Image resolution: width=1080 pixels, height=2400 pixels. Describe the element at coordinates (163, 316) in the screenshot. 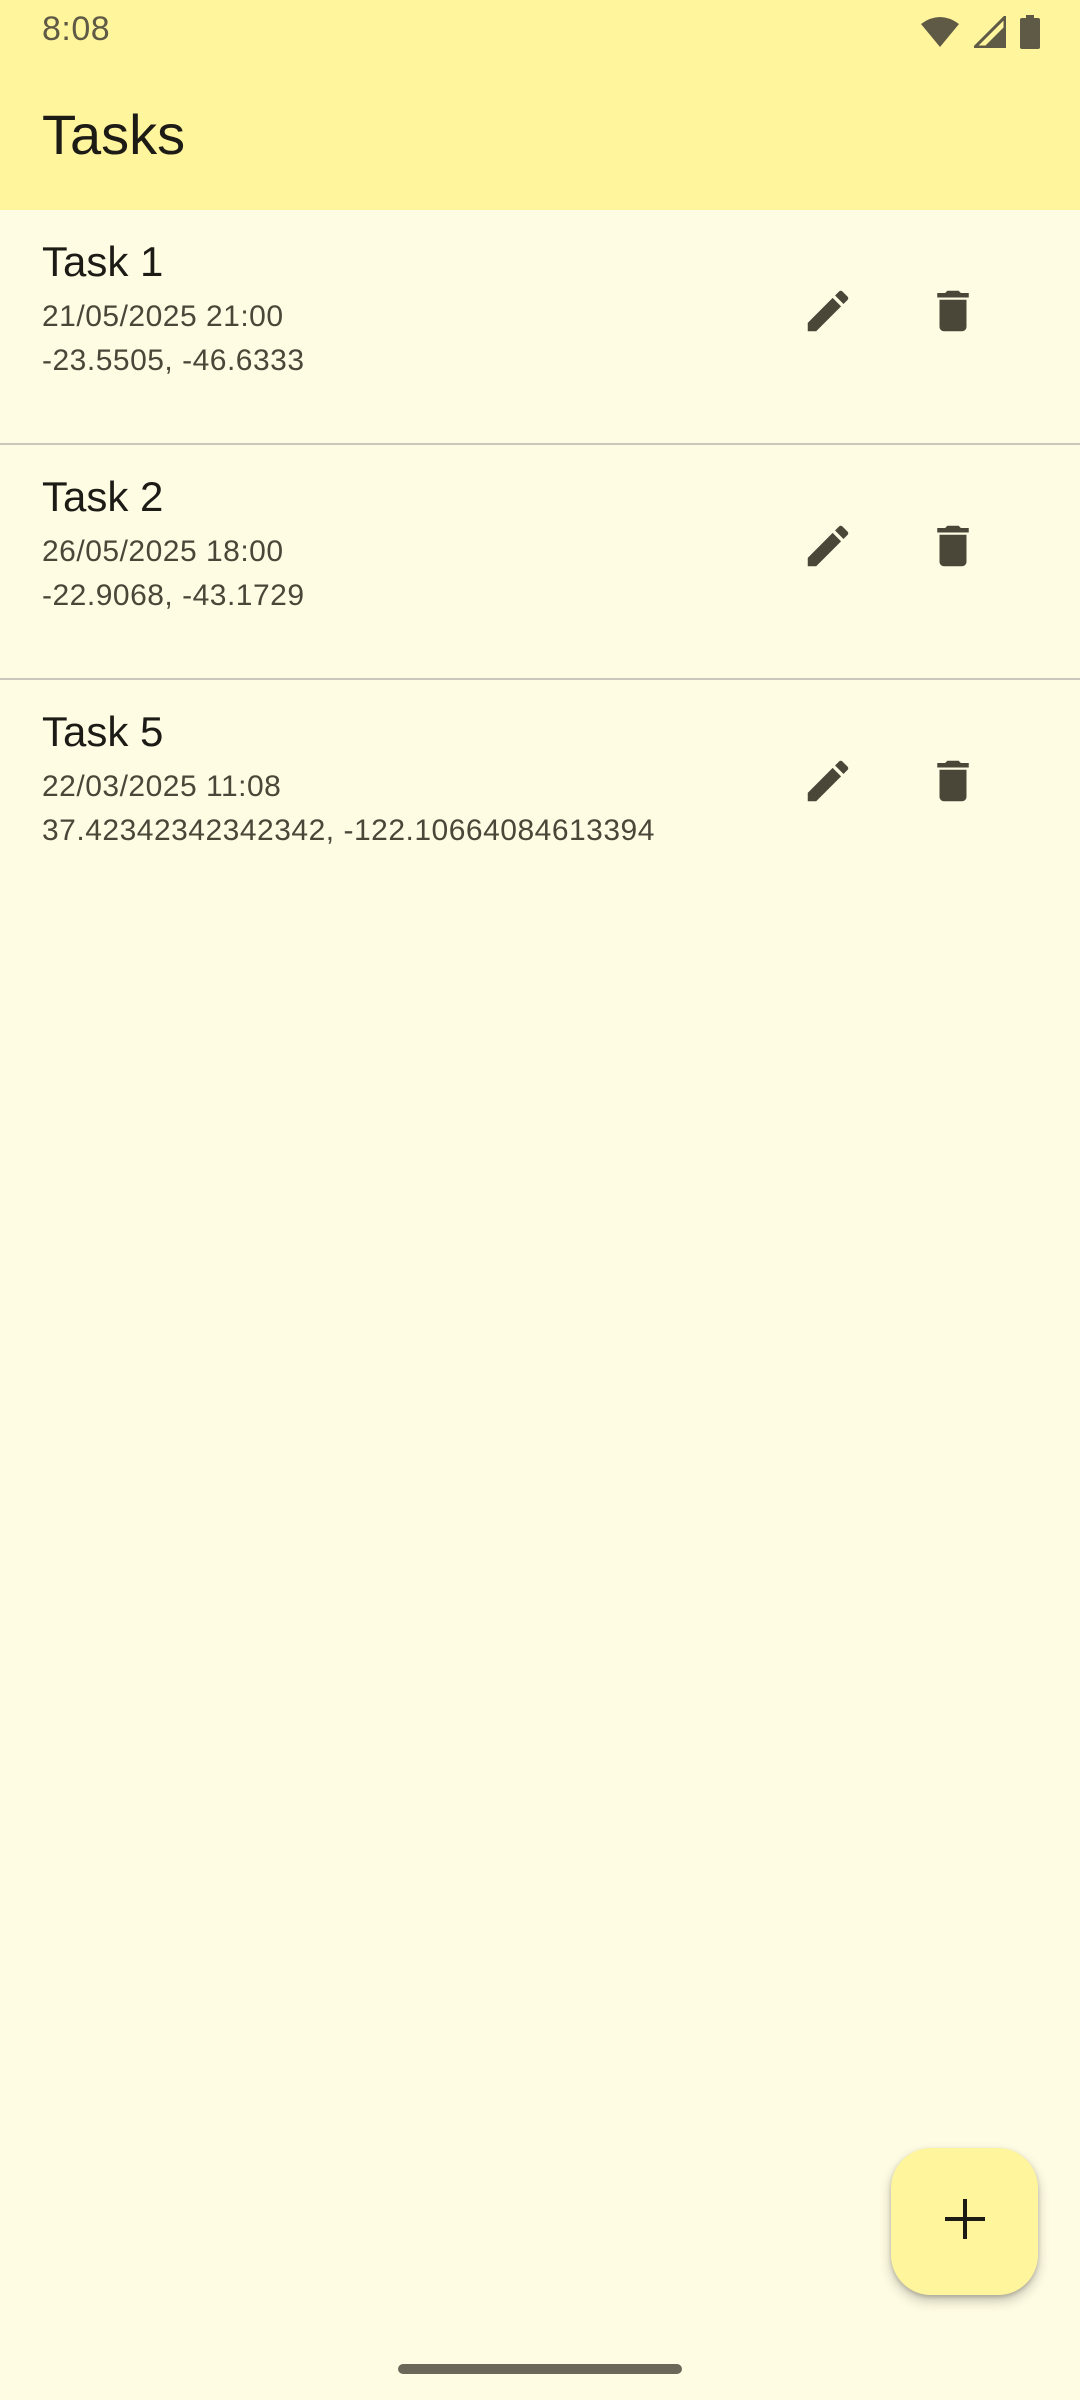

I see `task-date: 21/05/2025 21:00` at that location.